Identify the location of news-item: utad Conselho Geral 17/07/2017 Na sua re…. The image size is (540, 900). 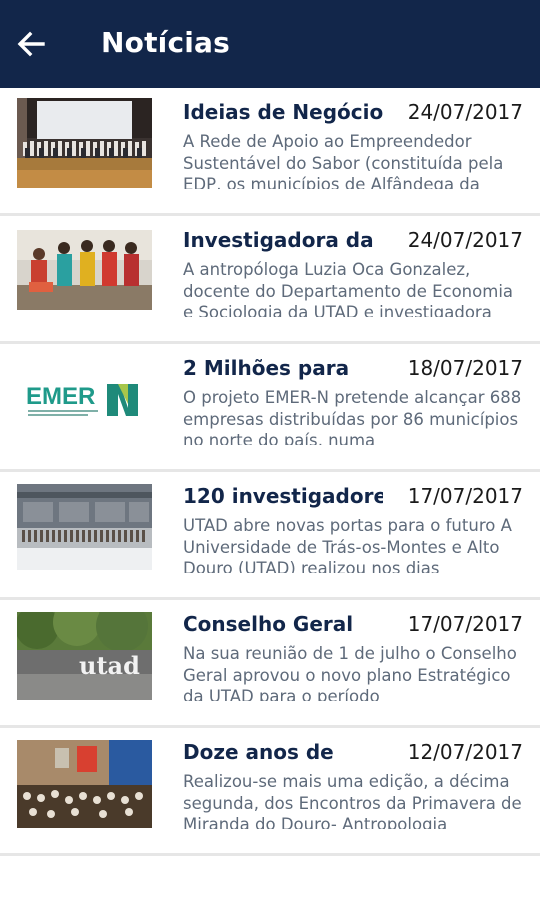
(270, 664).